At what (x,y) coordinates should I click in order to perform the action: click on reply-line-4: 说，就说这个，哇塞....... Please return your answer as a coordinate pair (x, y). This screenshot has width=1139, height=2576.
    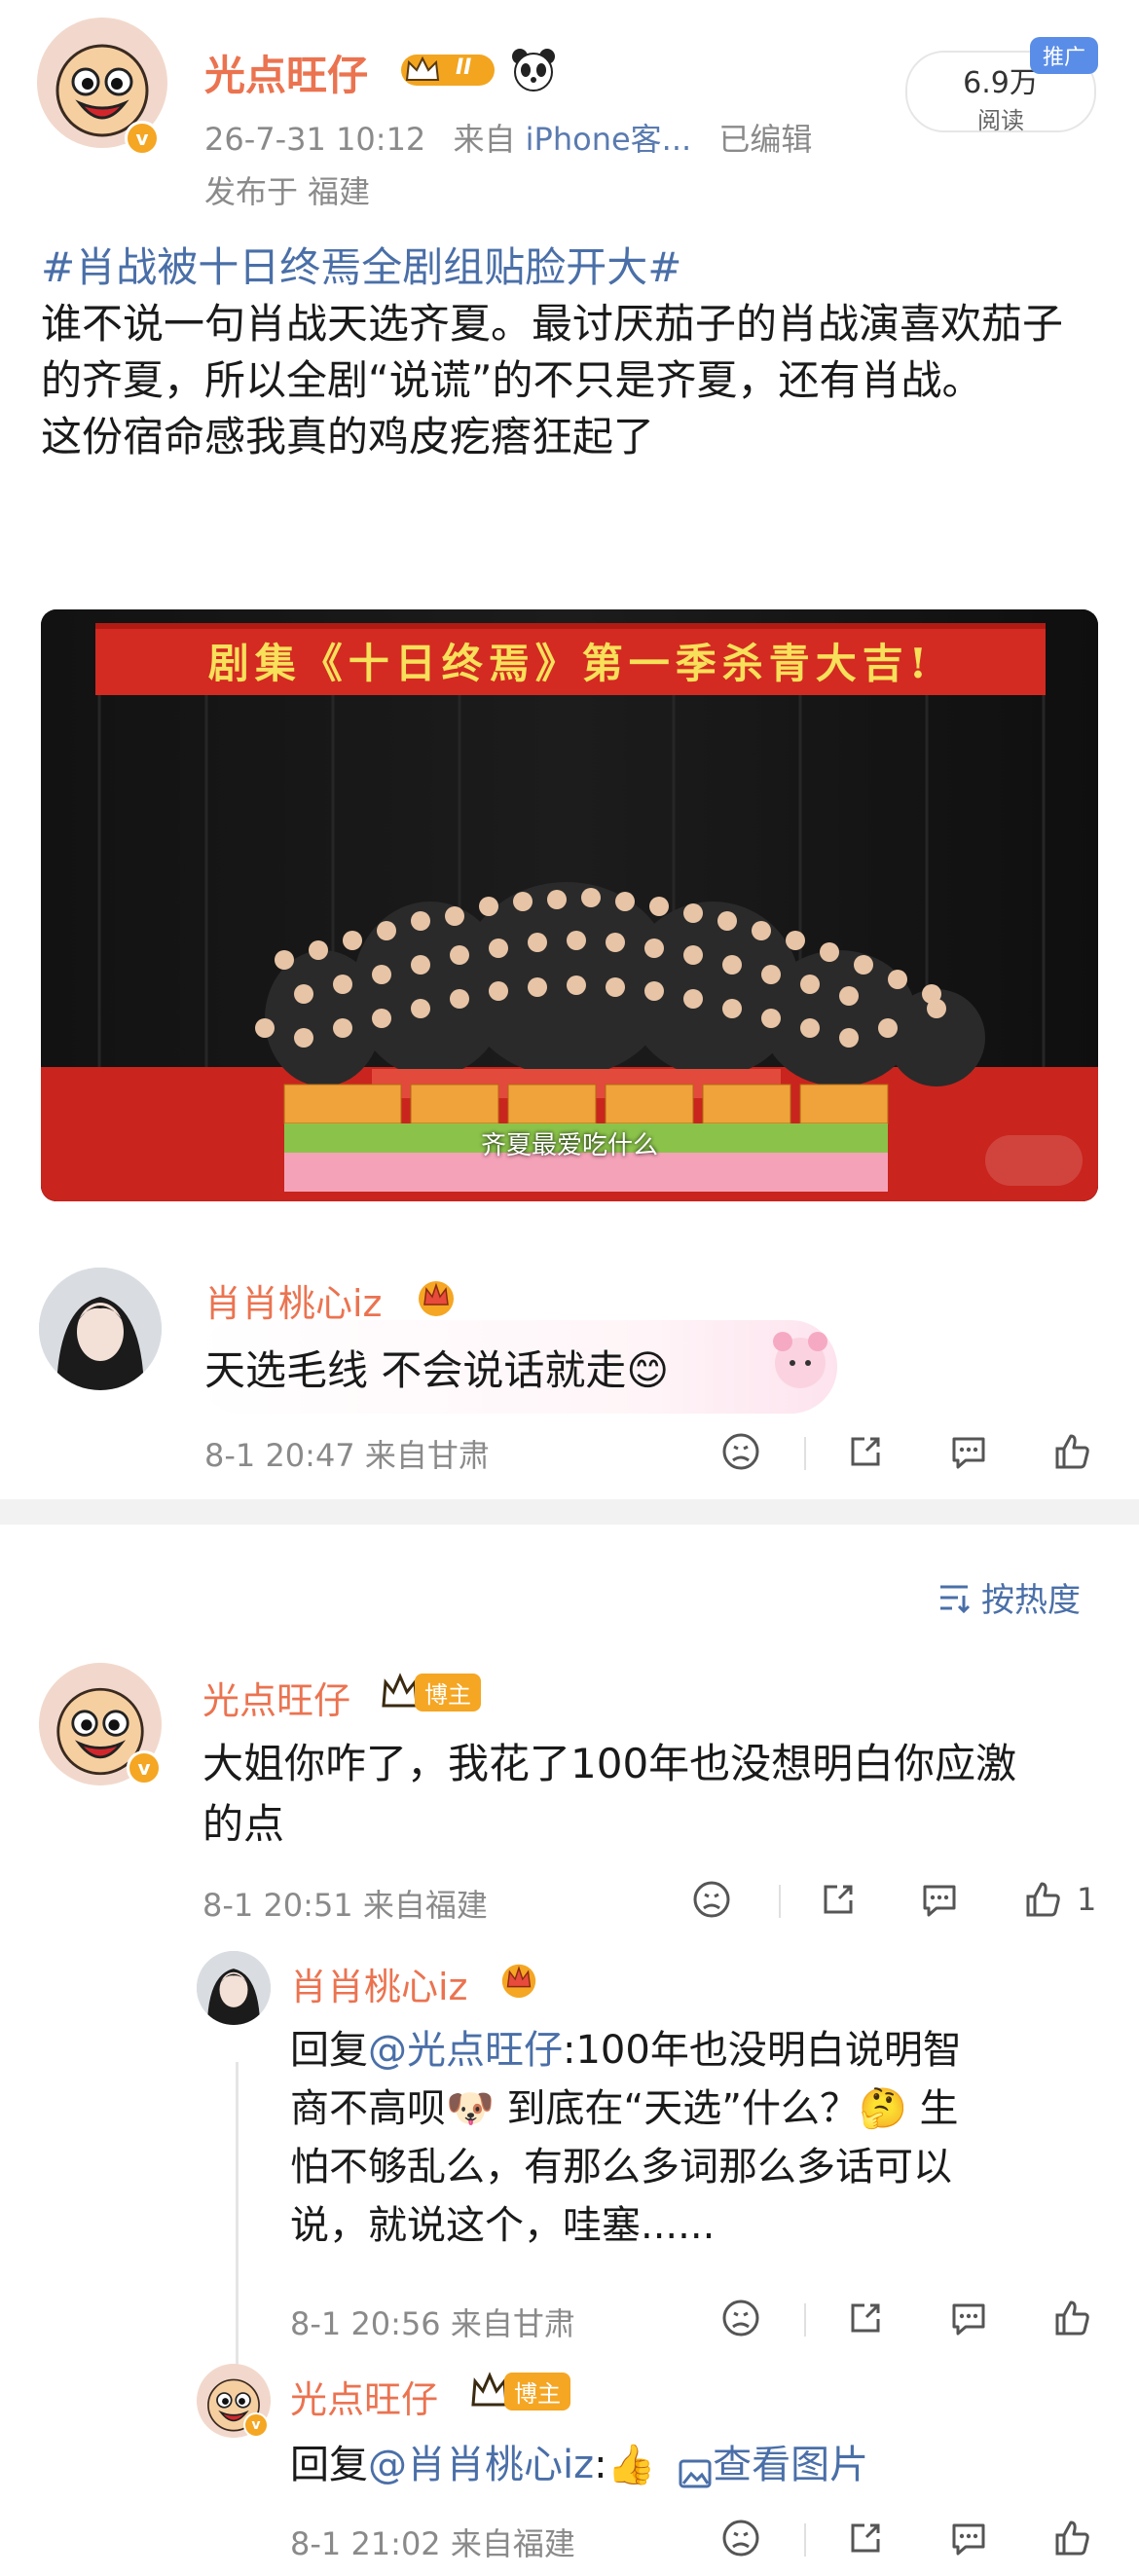
    Looking at the image, I should click on (503, 2225).